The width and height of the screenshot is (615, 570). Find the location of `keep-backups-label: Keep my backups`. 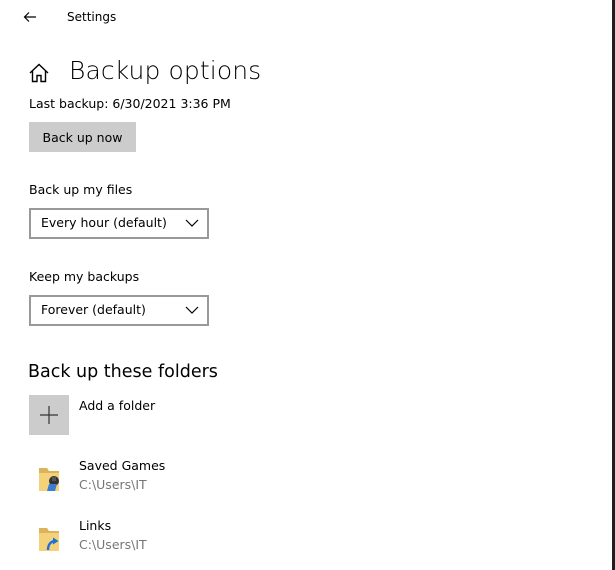

keep-backups-label: Keep my backups is located at coordinates (84, 276).